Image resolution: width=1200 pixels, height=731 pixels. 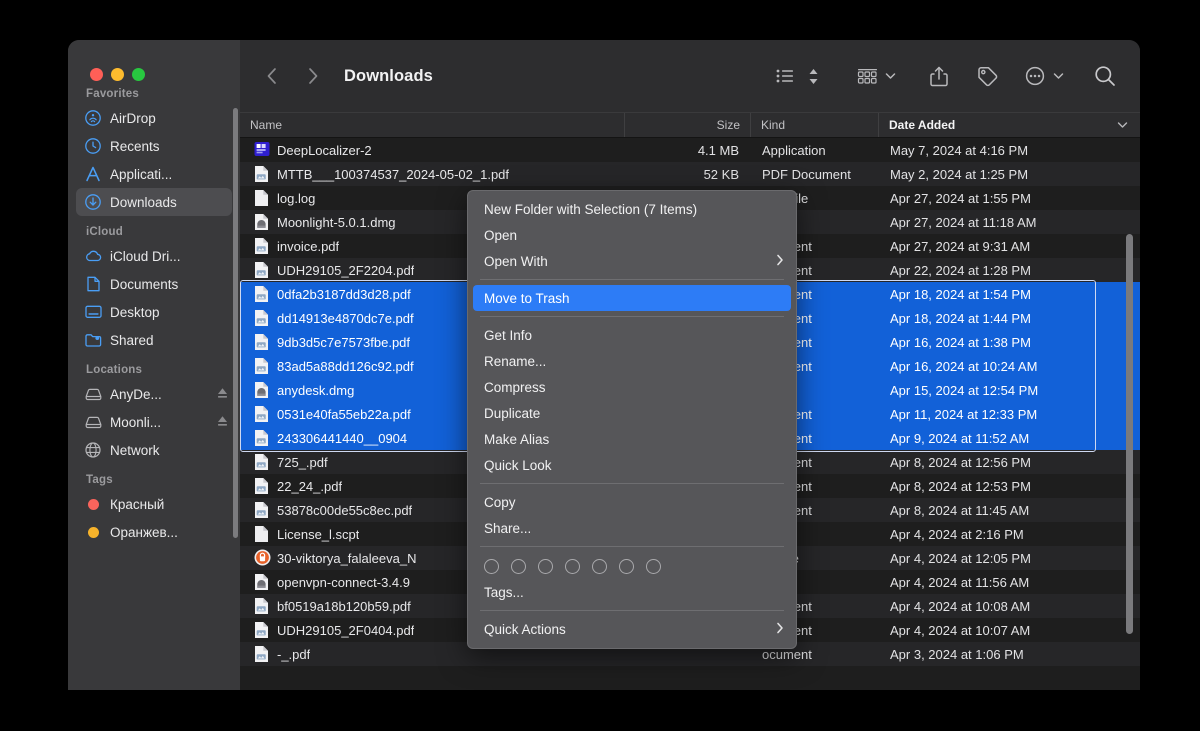 I want to click on file-date-added-cell: Apr 16, 2024 at 1:38 PM, so click(x=960, y=342).